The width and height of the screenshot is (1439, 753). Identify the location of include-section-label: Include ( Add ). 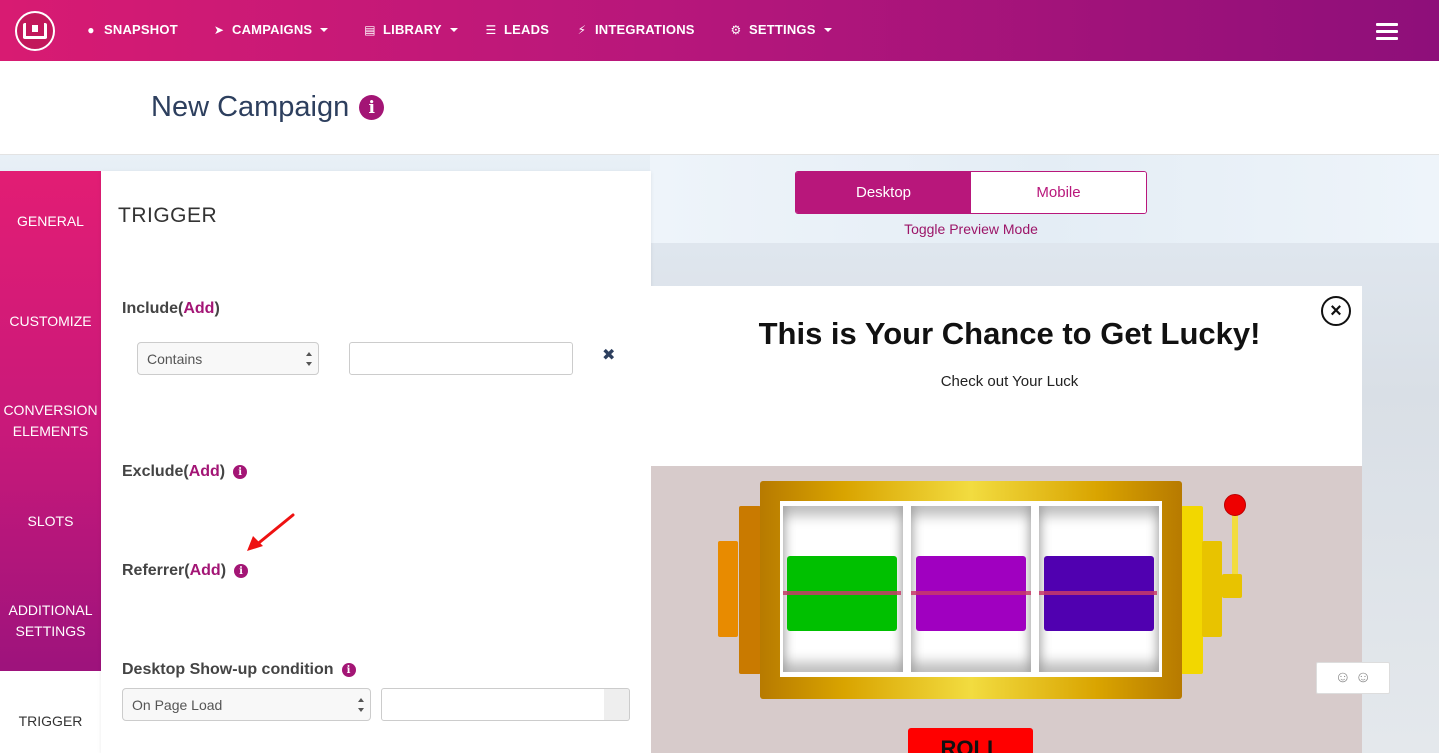
(171, 309).